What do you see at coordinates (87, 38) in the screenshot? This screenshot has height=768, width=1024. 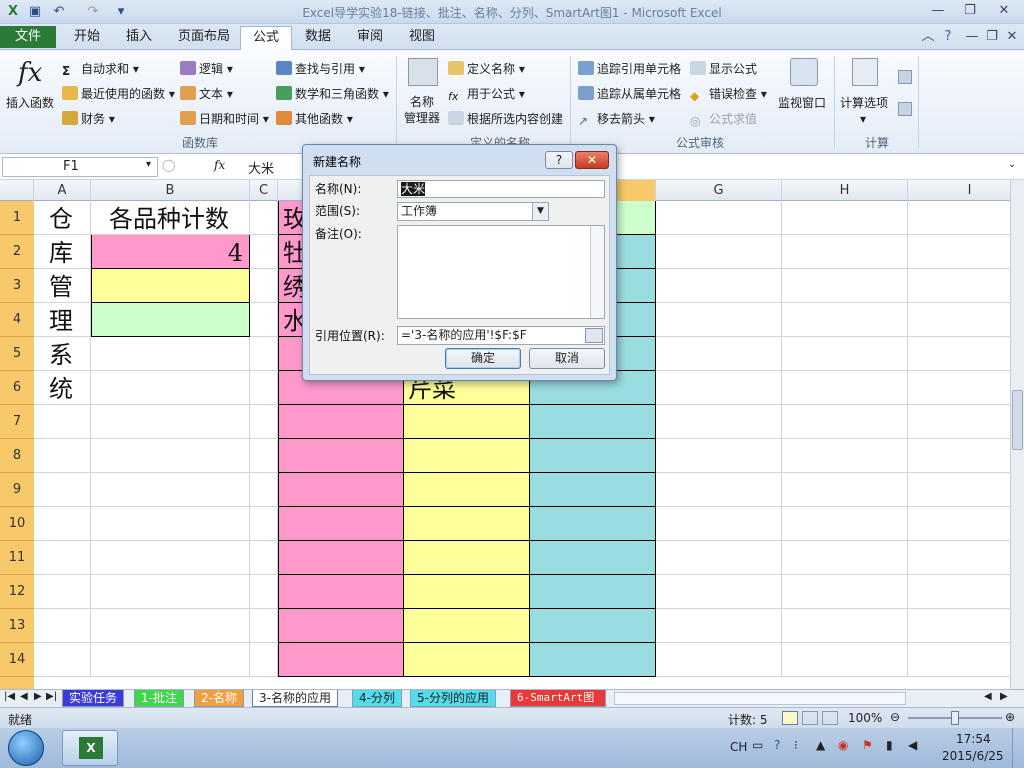 I see `tab-home: 开始` at bounding box center [87, 38].